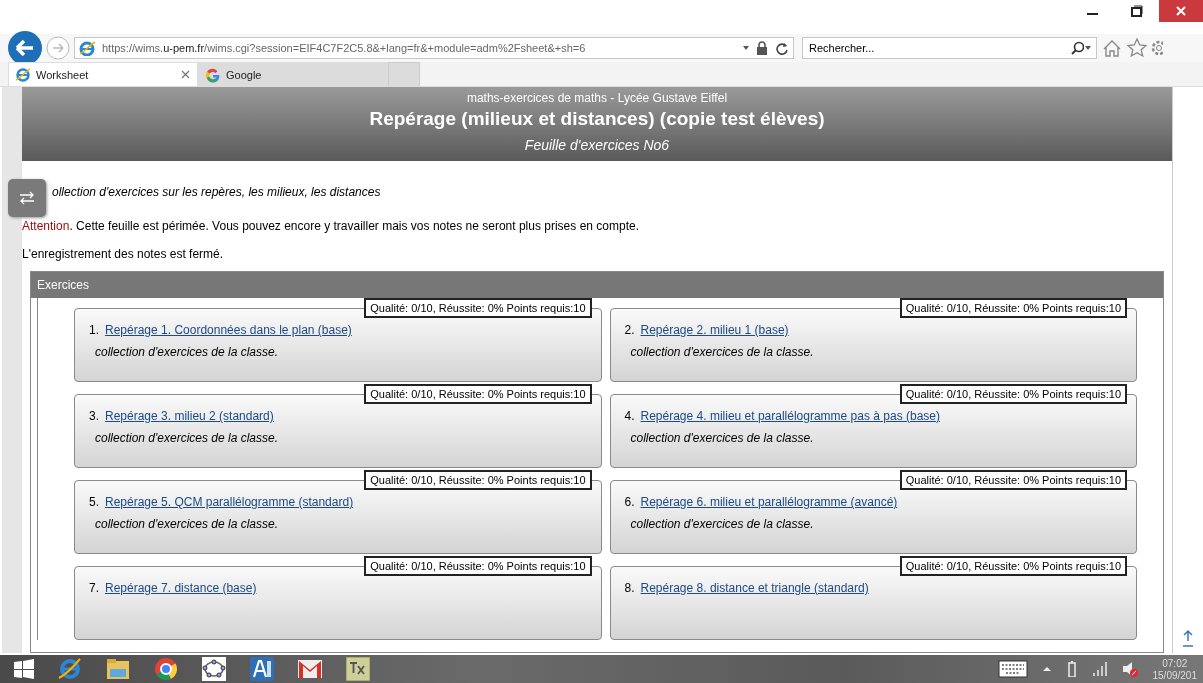 The width and height of the screenshot is (1203, 683). Describe the element at coordinates (118, 669) in the screenshot. I see `folder-icon` at that location.